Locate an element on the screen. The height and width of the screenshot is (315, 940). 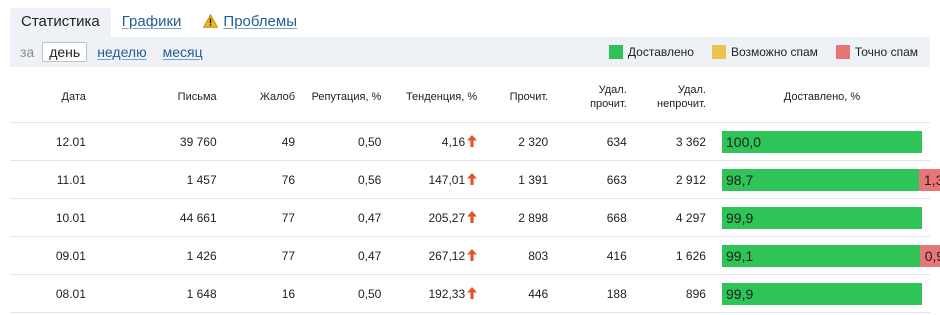
tab-charts: Графики is located at coordinates (152, 22).